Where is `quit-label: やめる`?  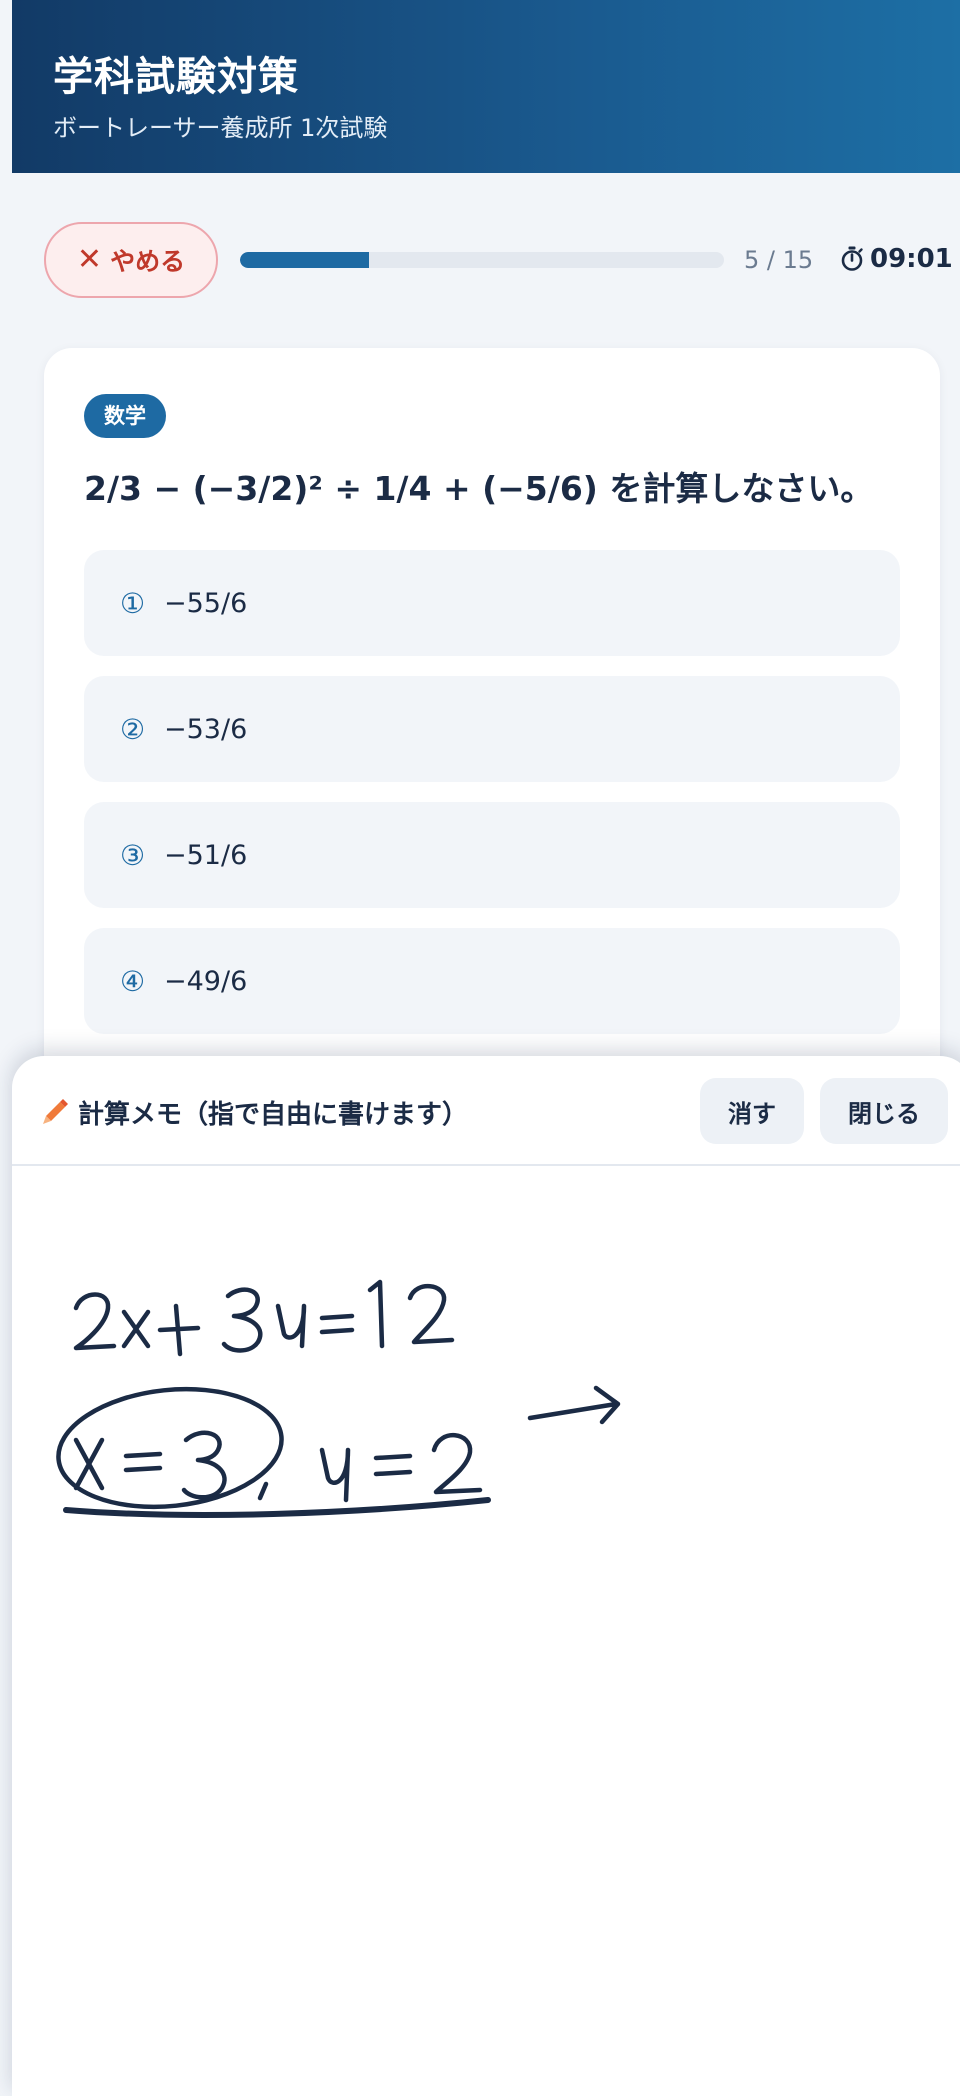 quit-label: やめる is located at coordinates (148, 261).